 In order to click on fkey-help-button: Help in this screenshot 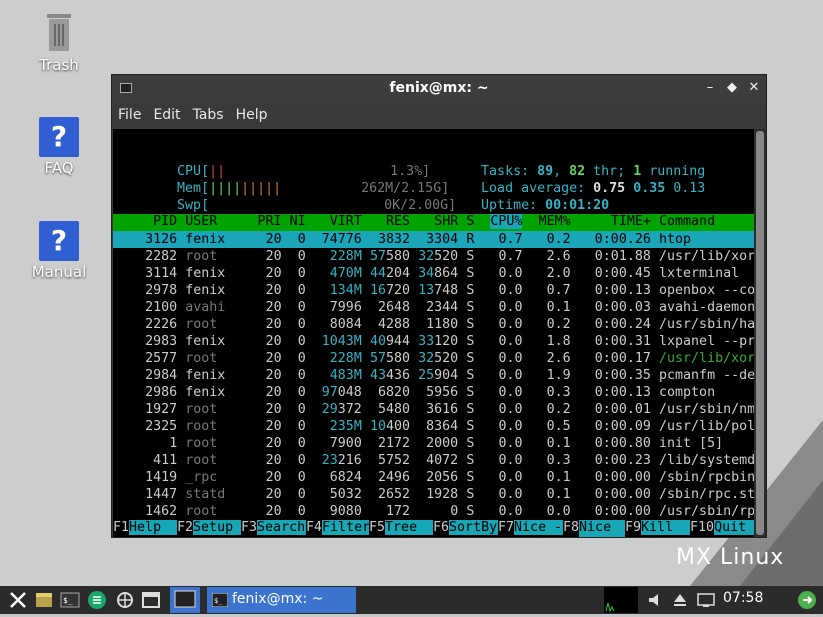, I will do `click(153, 527)`.